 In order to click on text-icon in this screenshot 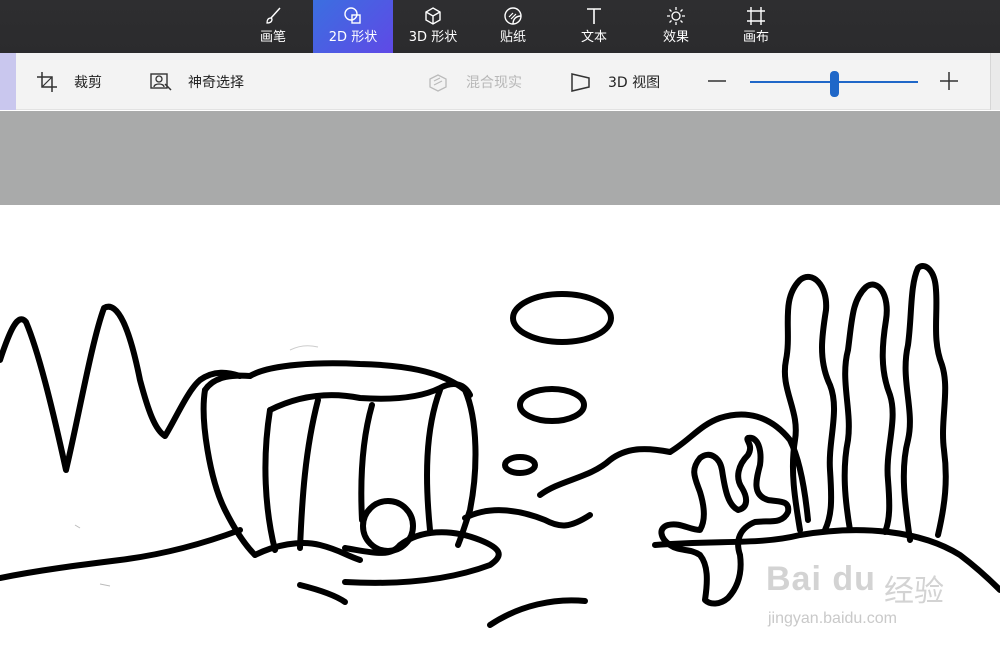, I will do `click(594, 16)`.